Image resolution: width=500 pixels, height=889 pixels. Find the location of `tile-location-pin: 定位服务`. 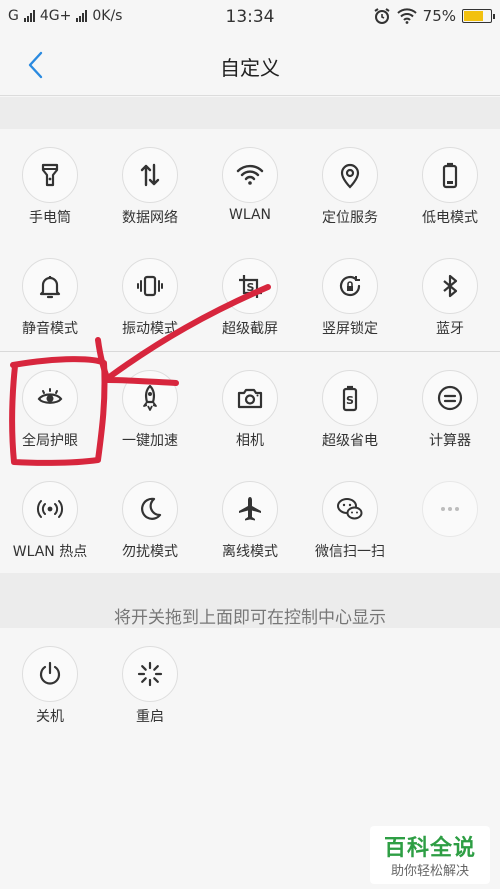

tile-location-pin: 定位服务 is located at coordinates (350, 184).